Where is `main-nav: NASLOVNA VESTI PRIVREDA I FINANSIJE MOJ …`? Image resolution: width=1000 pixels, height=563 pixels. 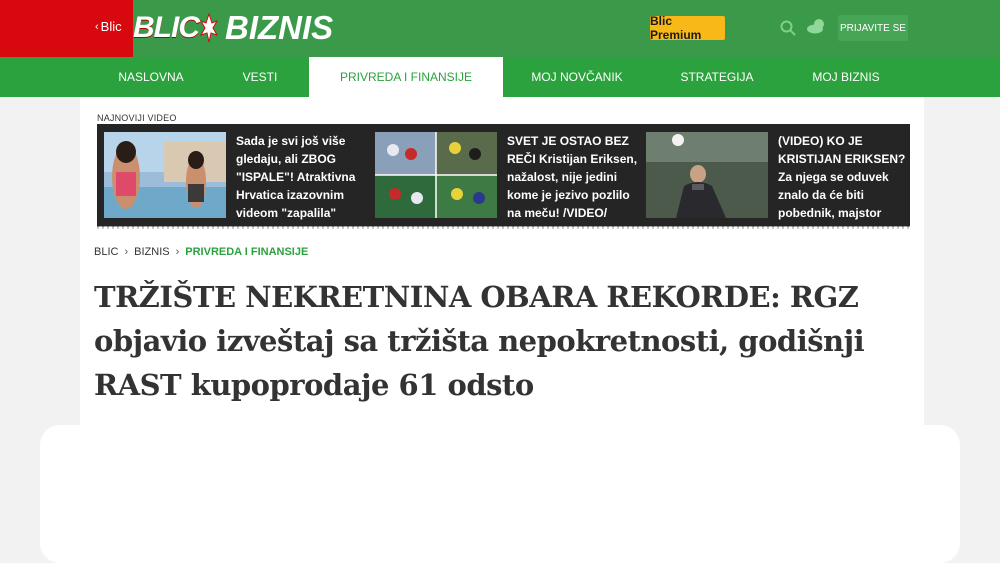 main-nav: NASLOVNA VESTI PRIVREDA I FINANSIJE MOJ … is located at coordinates (500, 77).